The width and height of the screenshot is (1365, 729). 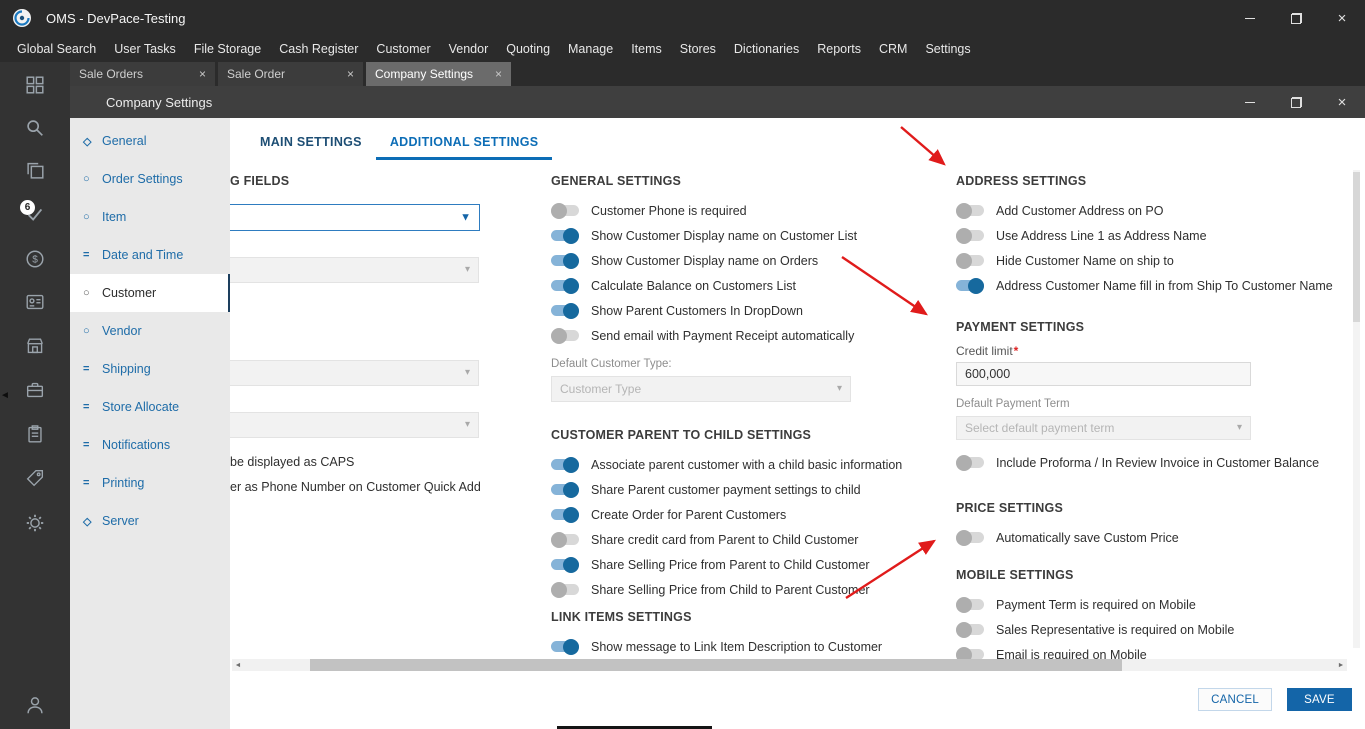 I want to click on tag-icon, so click(x=35, y=478).